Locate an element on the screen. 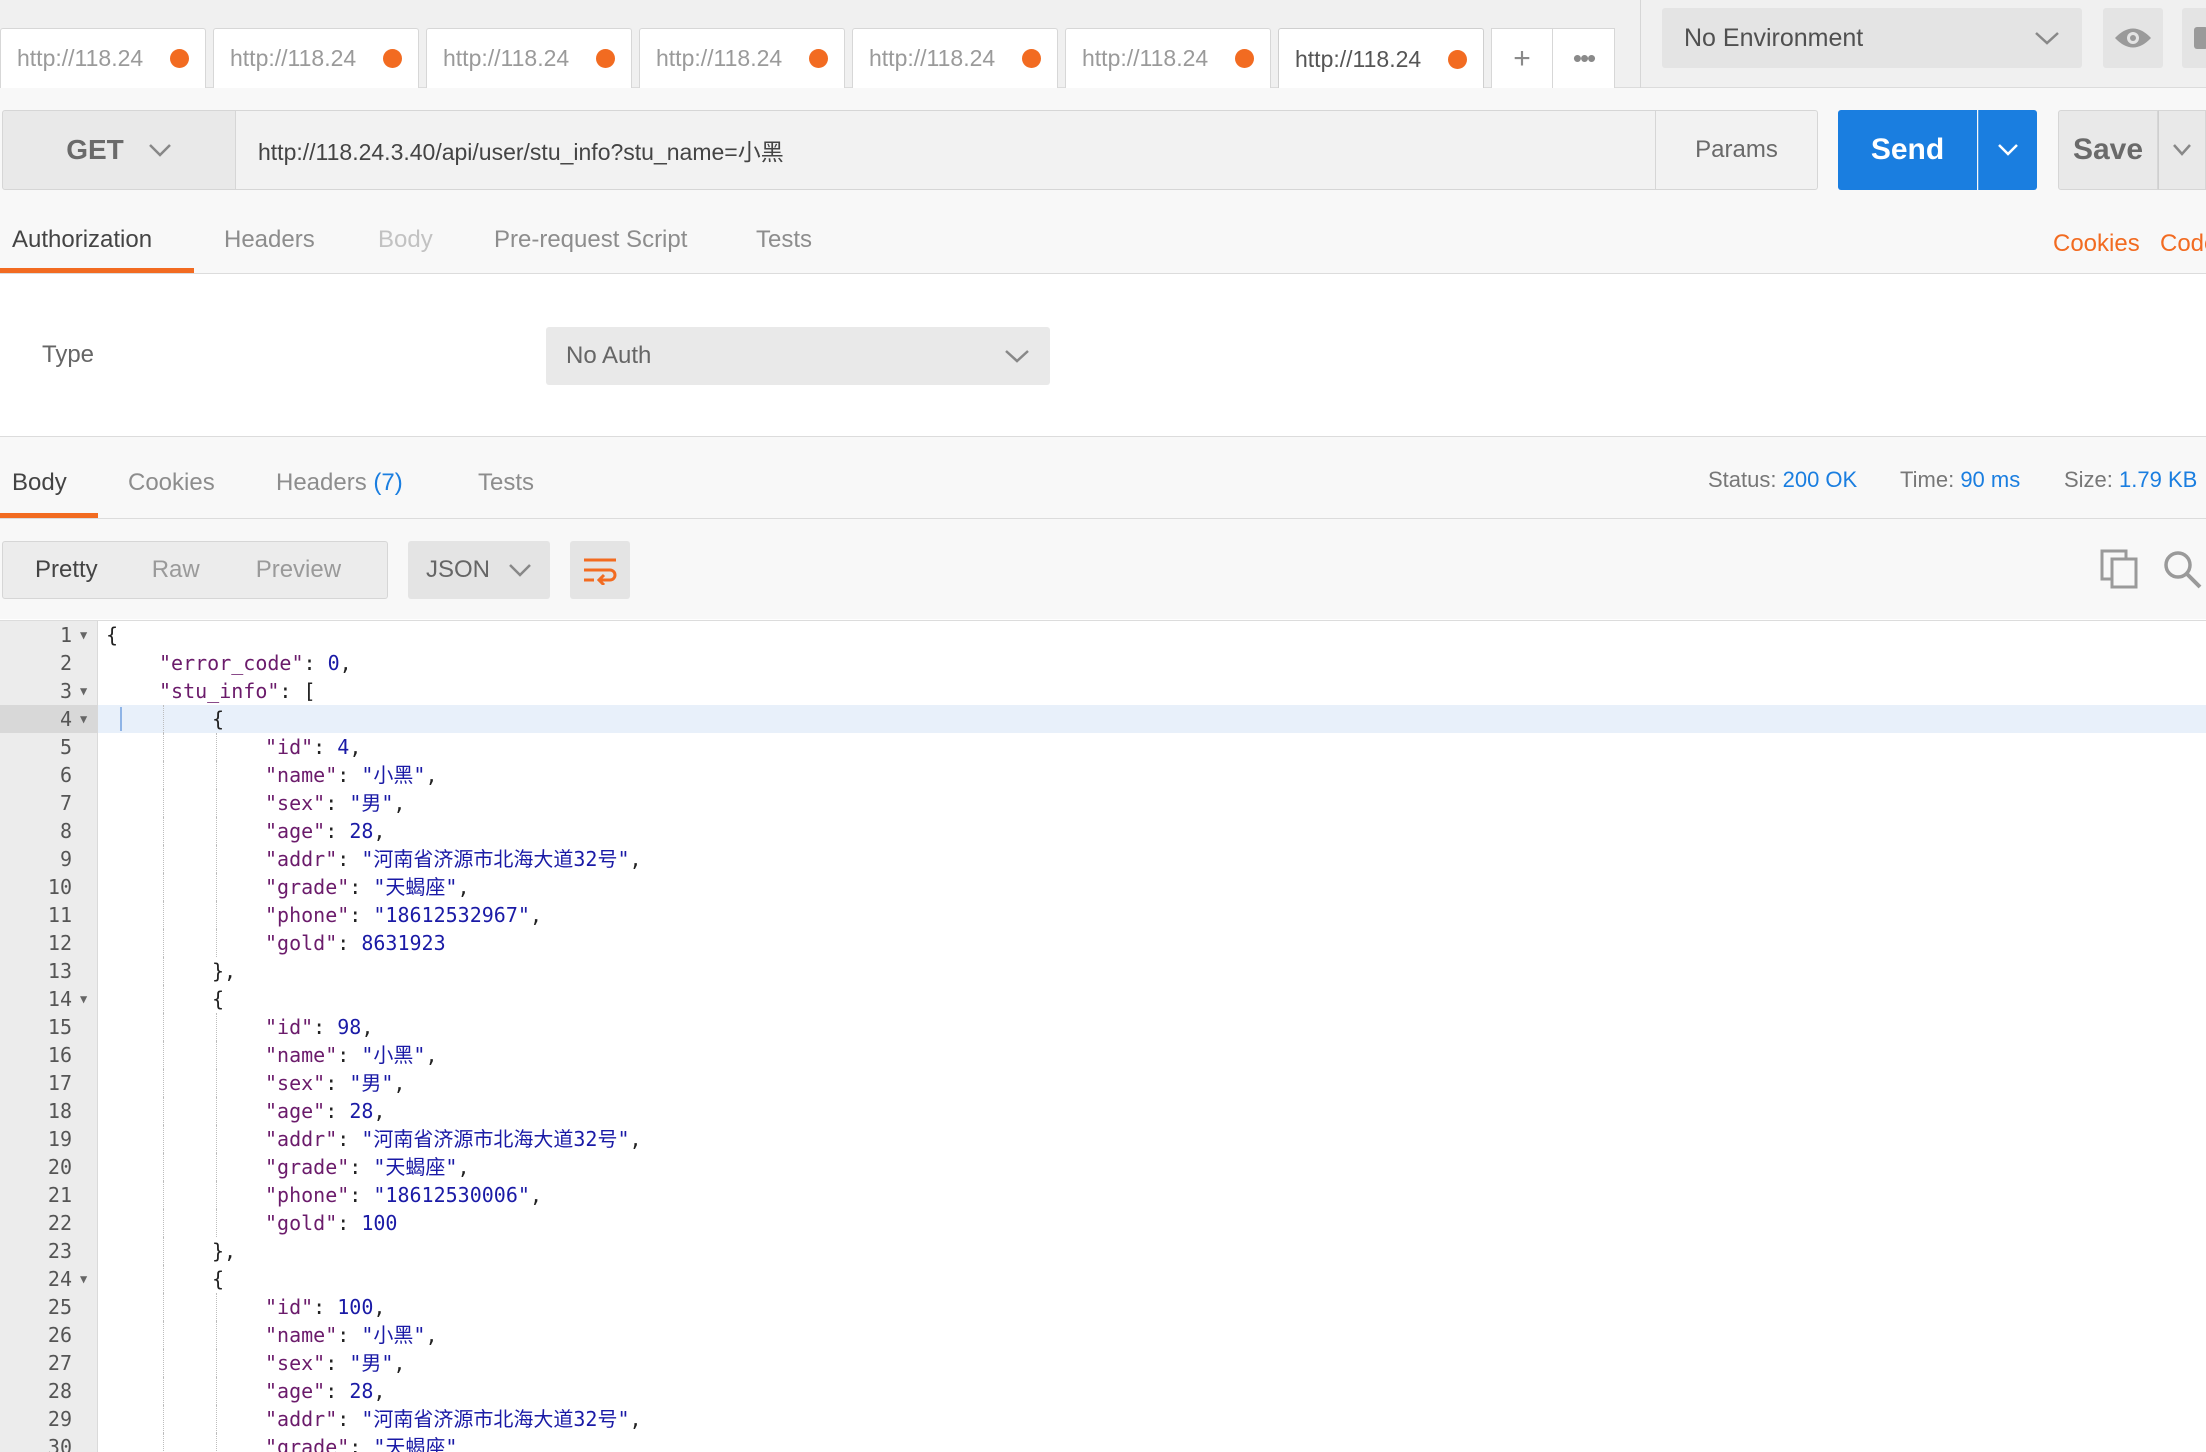  code-line: 26 "name": "小黑", is located at coordinates (1103, 1335).